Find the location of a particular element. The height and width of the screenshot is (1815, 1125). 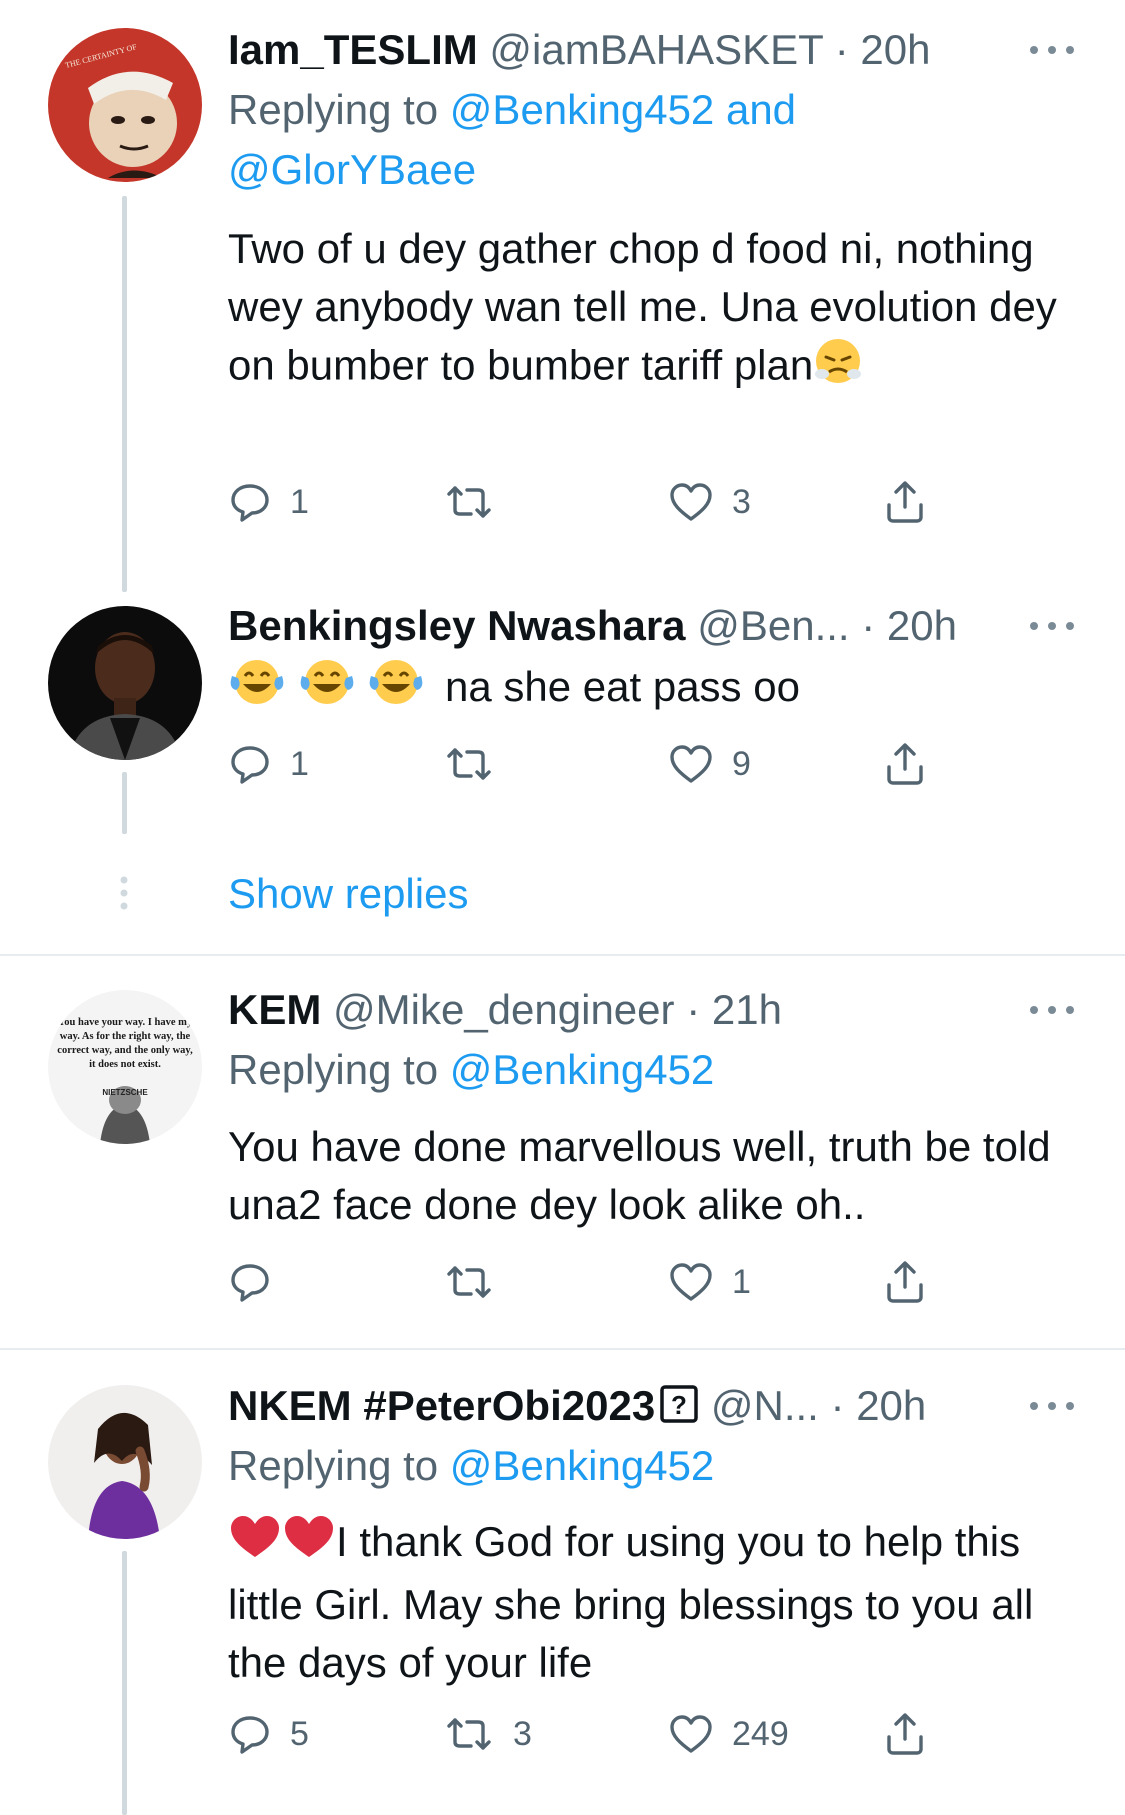

tweet-header: KEM @Mike_dengineer · 21h is located at coordinates (505, 1010).